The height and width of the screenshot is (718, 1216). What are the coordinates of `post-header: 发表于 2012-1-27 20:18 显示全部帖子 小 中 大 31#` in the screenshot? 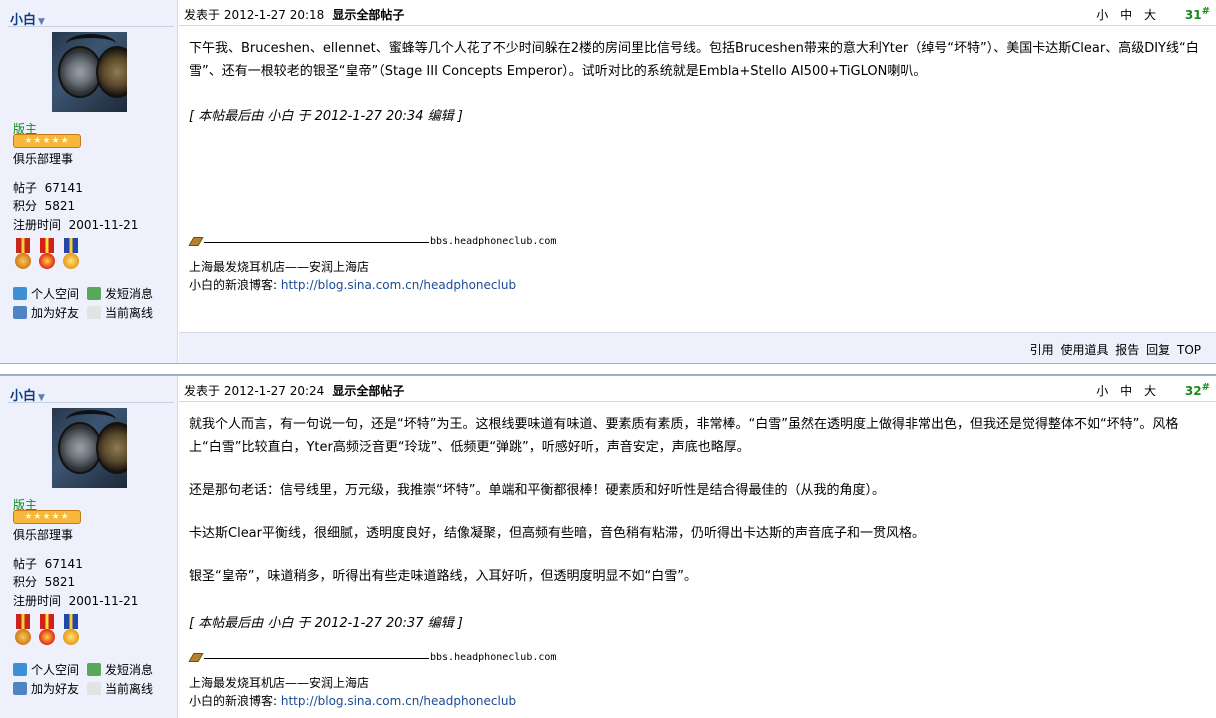 It's located at (697, 13).